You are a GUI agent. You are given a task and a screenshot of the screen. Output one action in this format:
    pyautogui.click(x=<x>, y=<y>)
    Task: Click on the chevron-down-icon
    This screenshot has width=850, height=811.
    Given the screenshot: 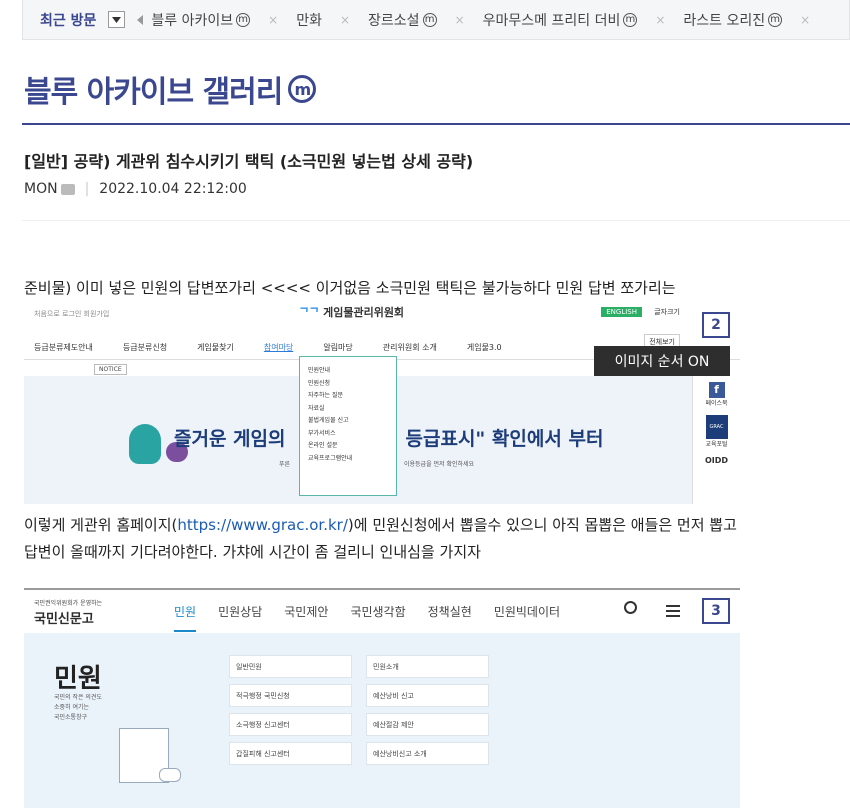 What is the action you would take?
    pyautogui.click(x=117, y=19)
    